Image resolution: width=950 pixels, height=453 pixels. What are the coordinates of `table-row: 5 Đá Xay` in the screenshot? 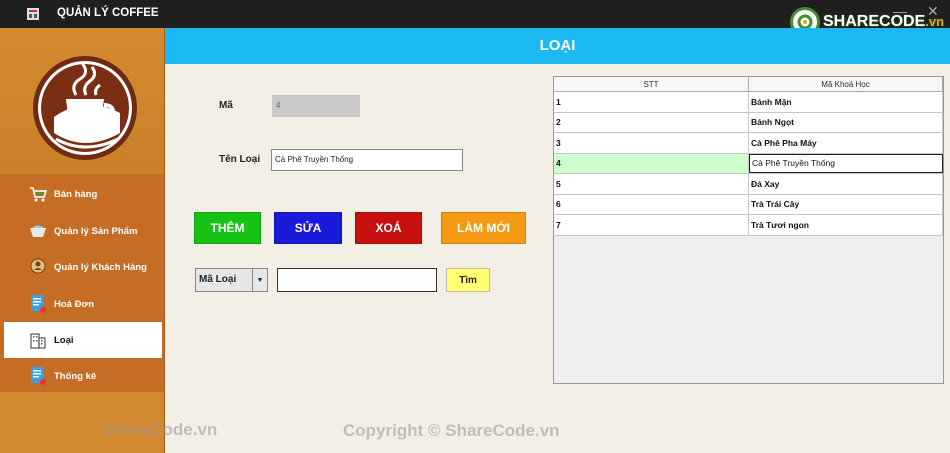 It's located at (748, 184).